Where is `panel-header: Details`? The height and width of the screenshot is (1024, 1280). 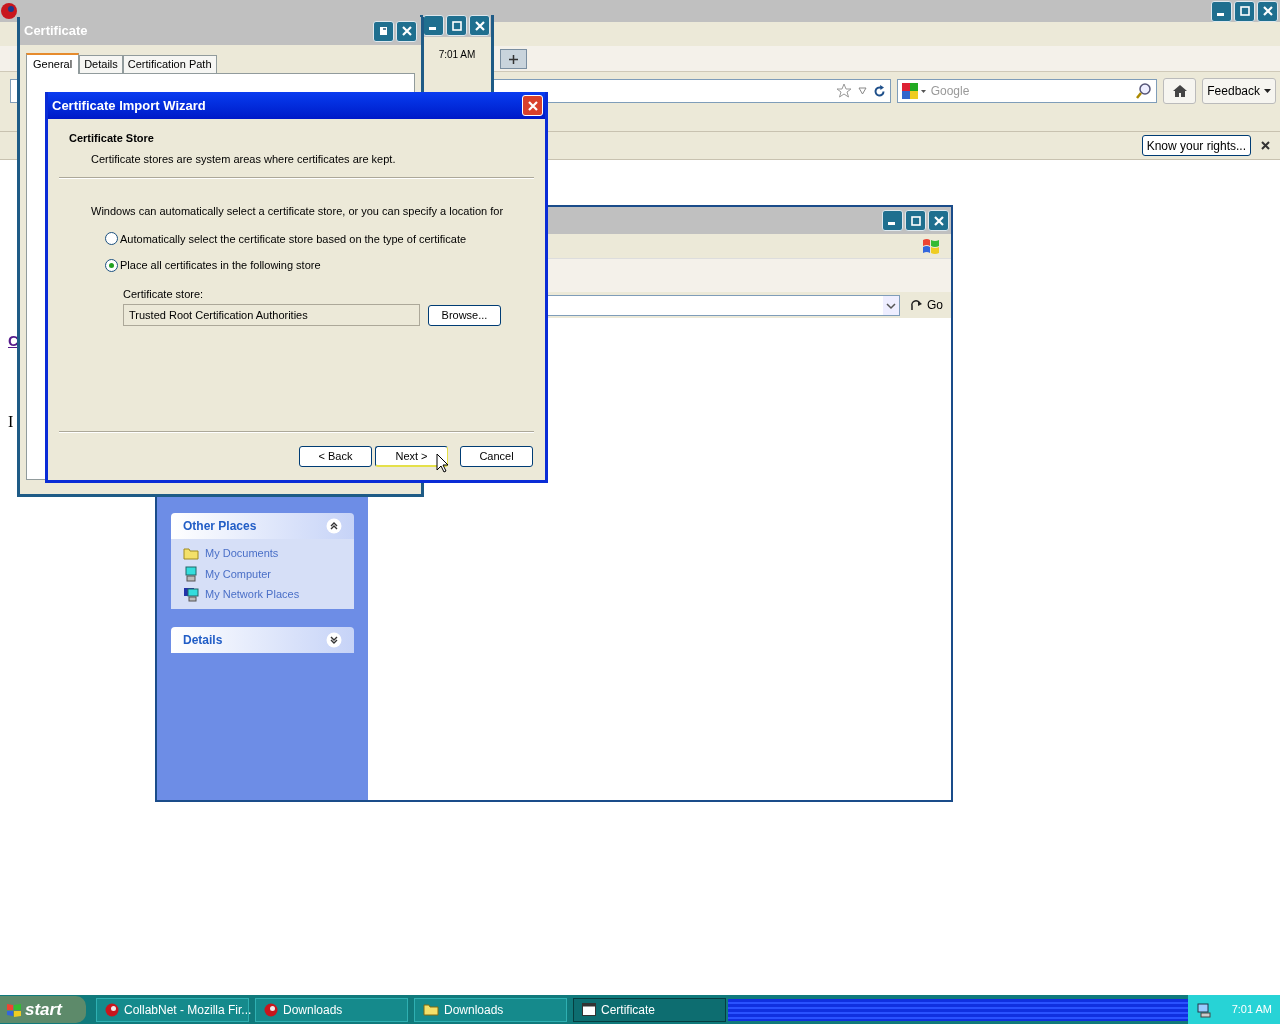
panel-header: Details is located at coordinates (262, 639).